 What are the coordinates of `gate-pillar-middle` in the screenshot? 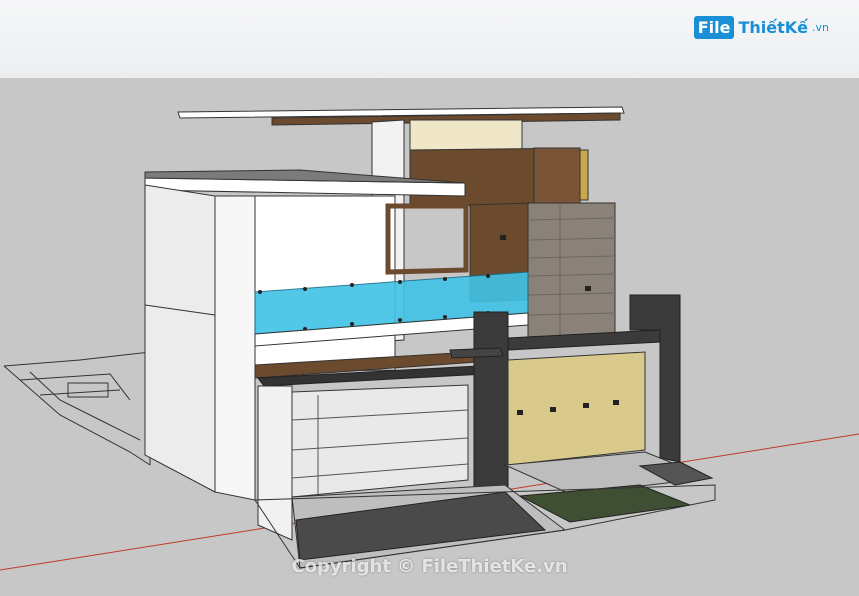 It's located at (491, 400).